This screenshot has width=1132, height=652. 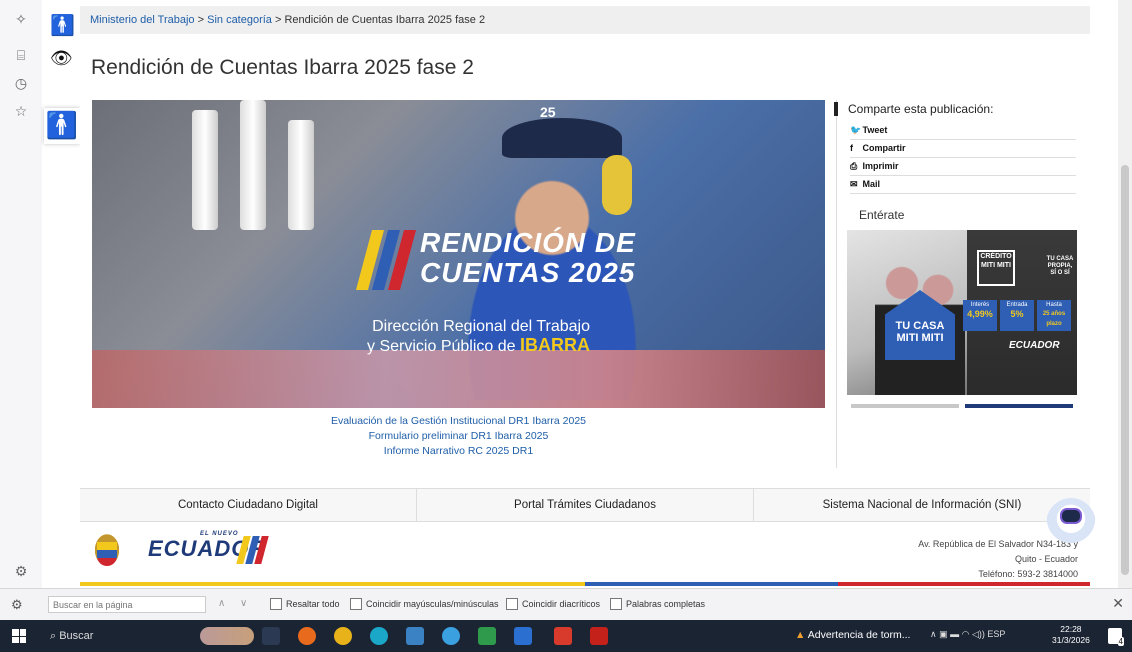 What do you see at coordinates (875, 130) in the screenshot?
I see `share-label: Tweet` at bounding box center [875, 130].